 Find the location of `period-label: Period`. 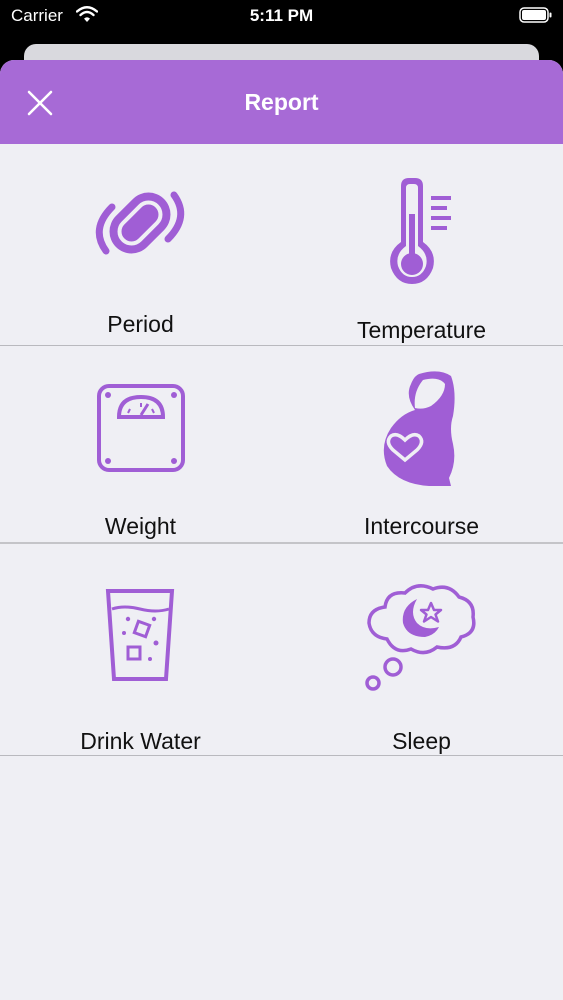

period-label: Period is located at coordinates (140, 324).